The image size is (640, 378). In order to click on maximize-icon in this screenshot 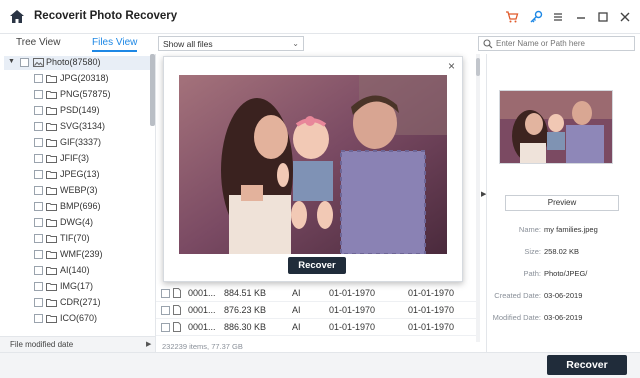, I will do `click(603, 17)`.